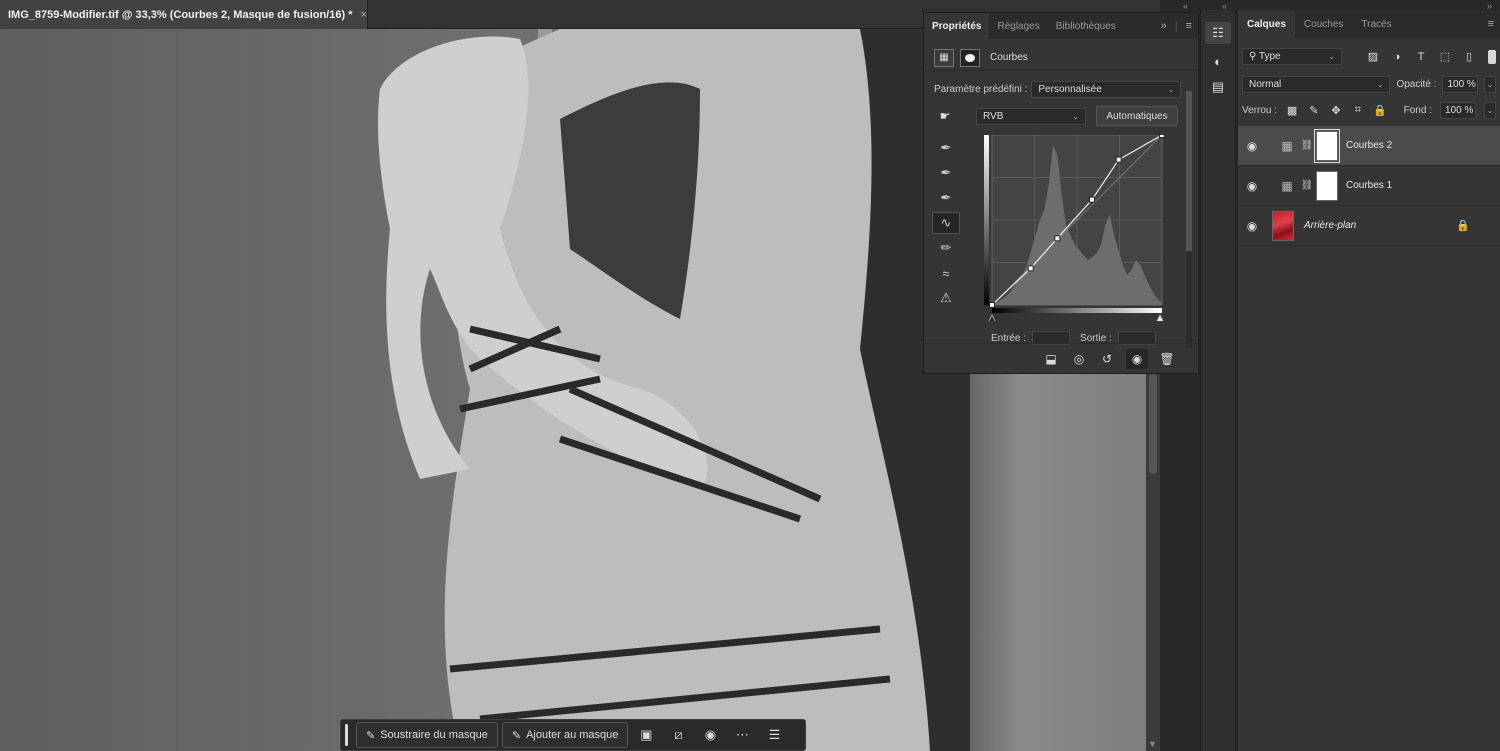 Image resolution: width=1500 pixels, height=751 pixels. I want to click on smart-object-filter-icon: ▯, so click(1469, 56).